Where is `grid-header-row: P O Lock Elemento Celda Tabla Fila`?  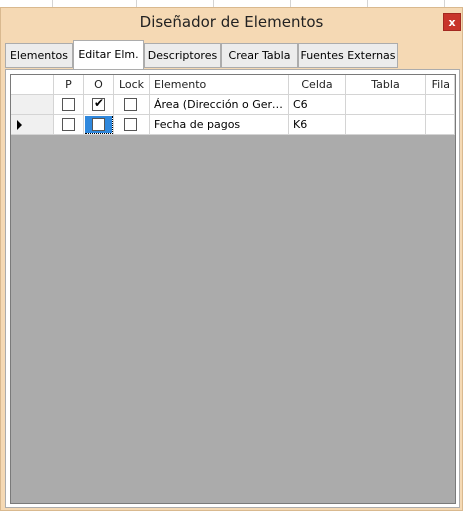 grid-header-row: P O Lock Elemento Celda Tabla Fila is located at coordinates (233, 85).